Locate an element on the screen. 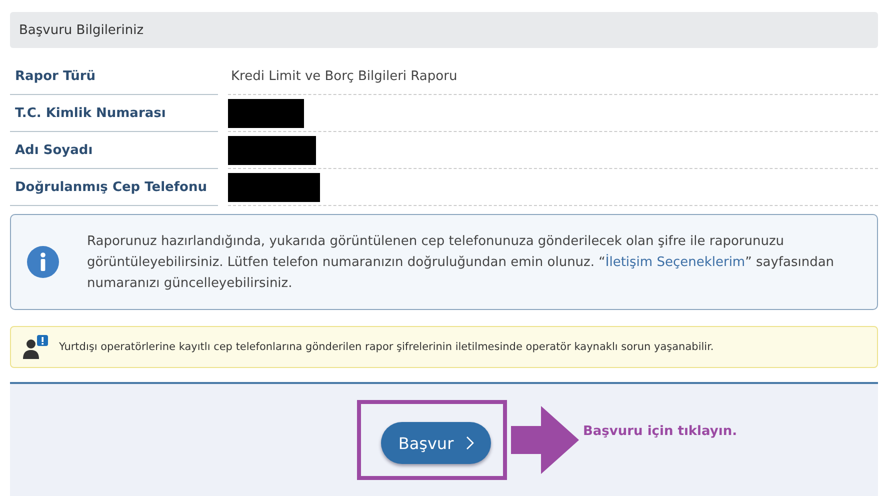 The width and height of the screenshot is (887, 496). panel-title: Başvuru Bilgileriniz is located at coordinates (81, 30).